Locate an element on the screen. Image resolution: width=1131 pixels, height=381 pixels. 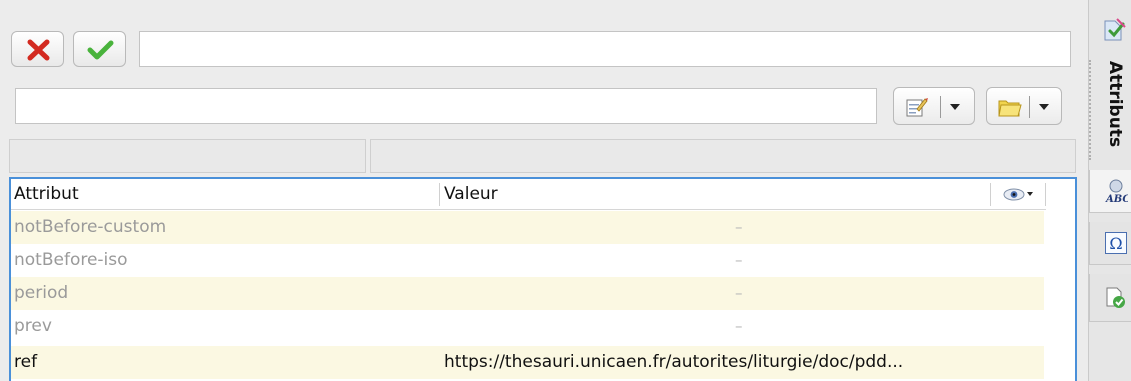
omega-symbol-icon: Ω is located at coordinates (1116, 243).